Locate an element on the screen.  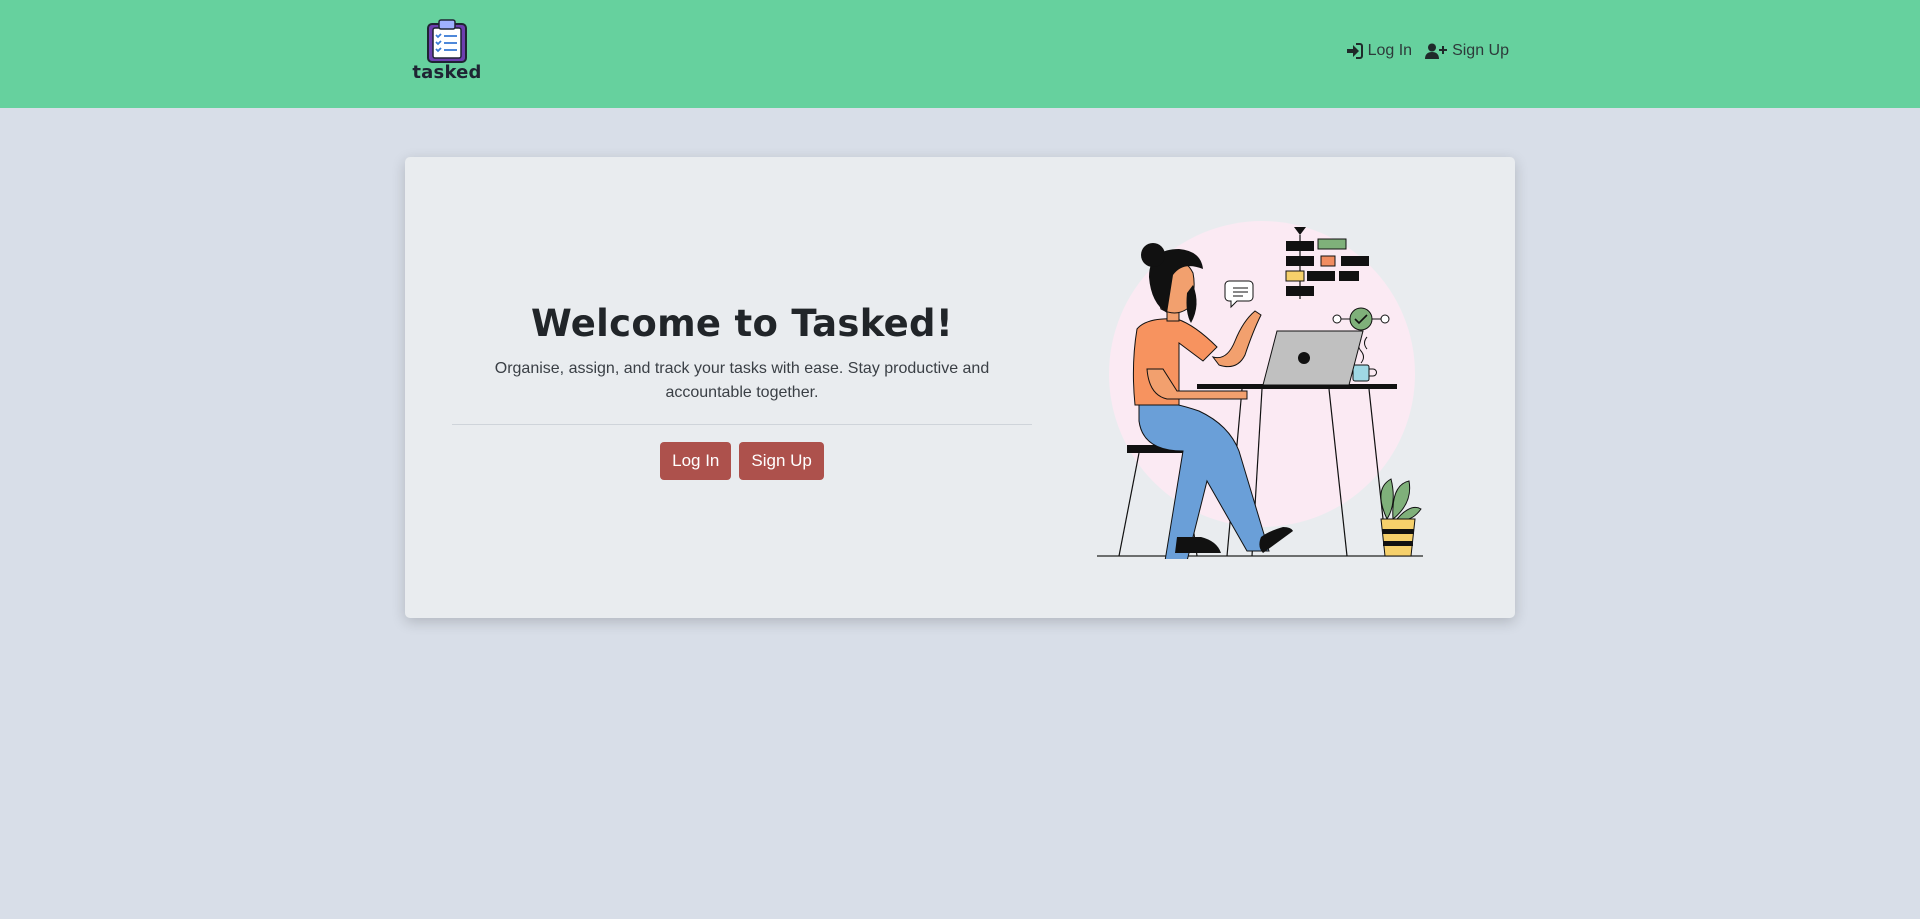
brand-logo: tasked is located at coordinates (447, 53).